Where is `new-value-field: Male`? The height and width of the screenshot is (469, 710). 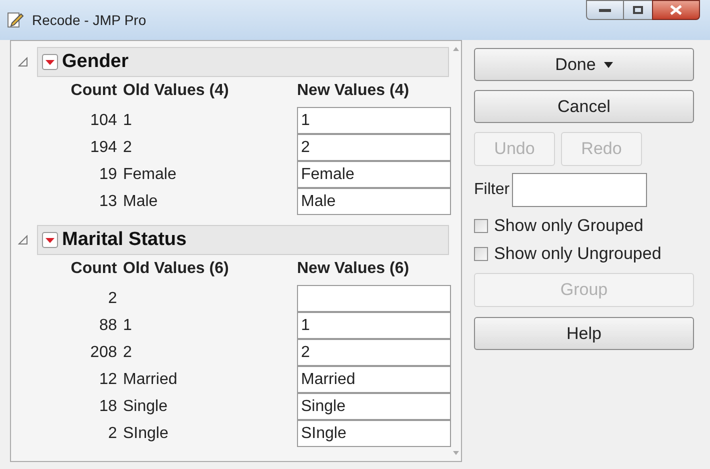 new-value-field: Male is located at coordinates (374, 201).